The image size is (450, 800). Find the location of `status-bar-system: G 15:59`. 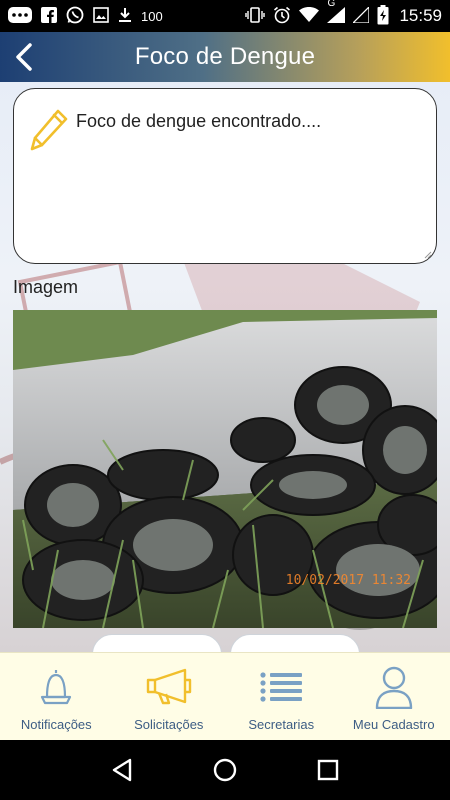

status-bar-system: G 15:59 is located at coordinates (343, 13).